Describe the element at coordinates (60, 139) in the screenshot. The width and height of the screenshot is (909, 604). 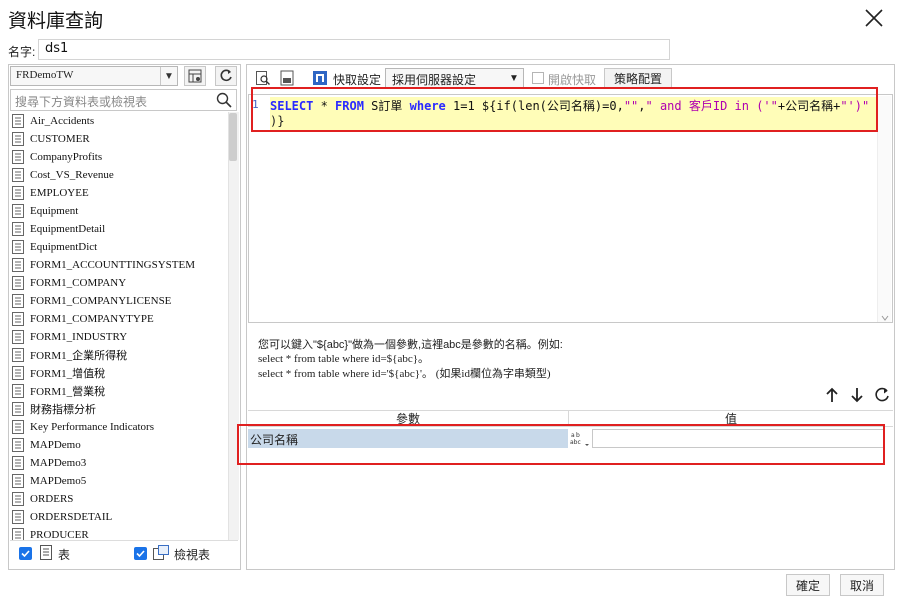
I see `table-name: CUSTOMER` at that location.